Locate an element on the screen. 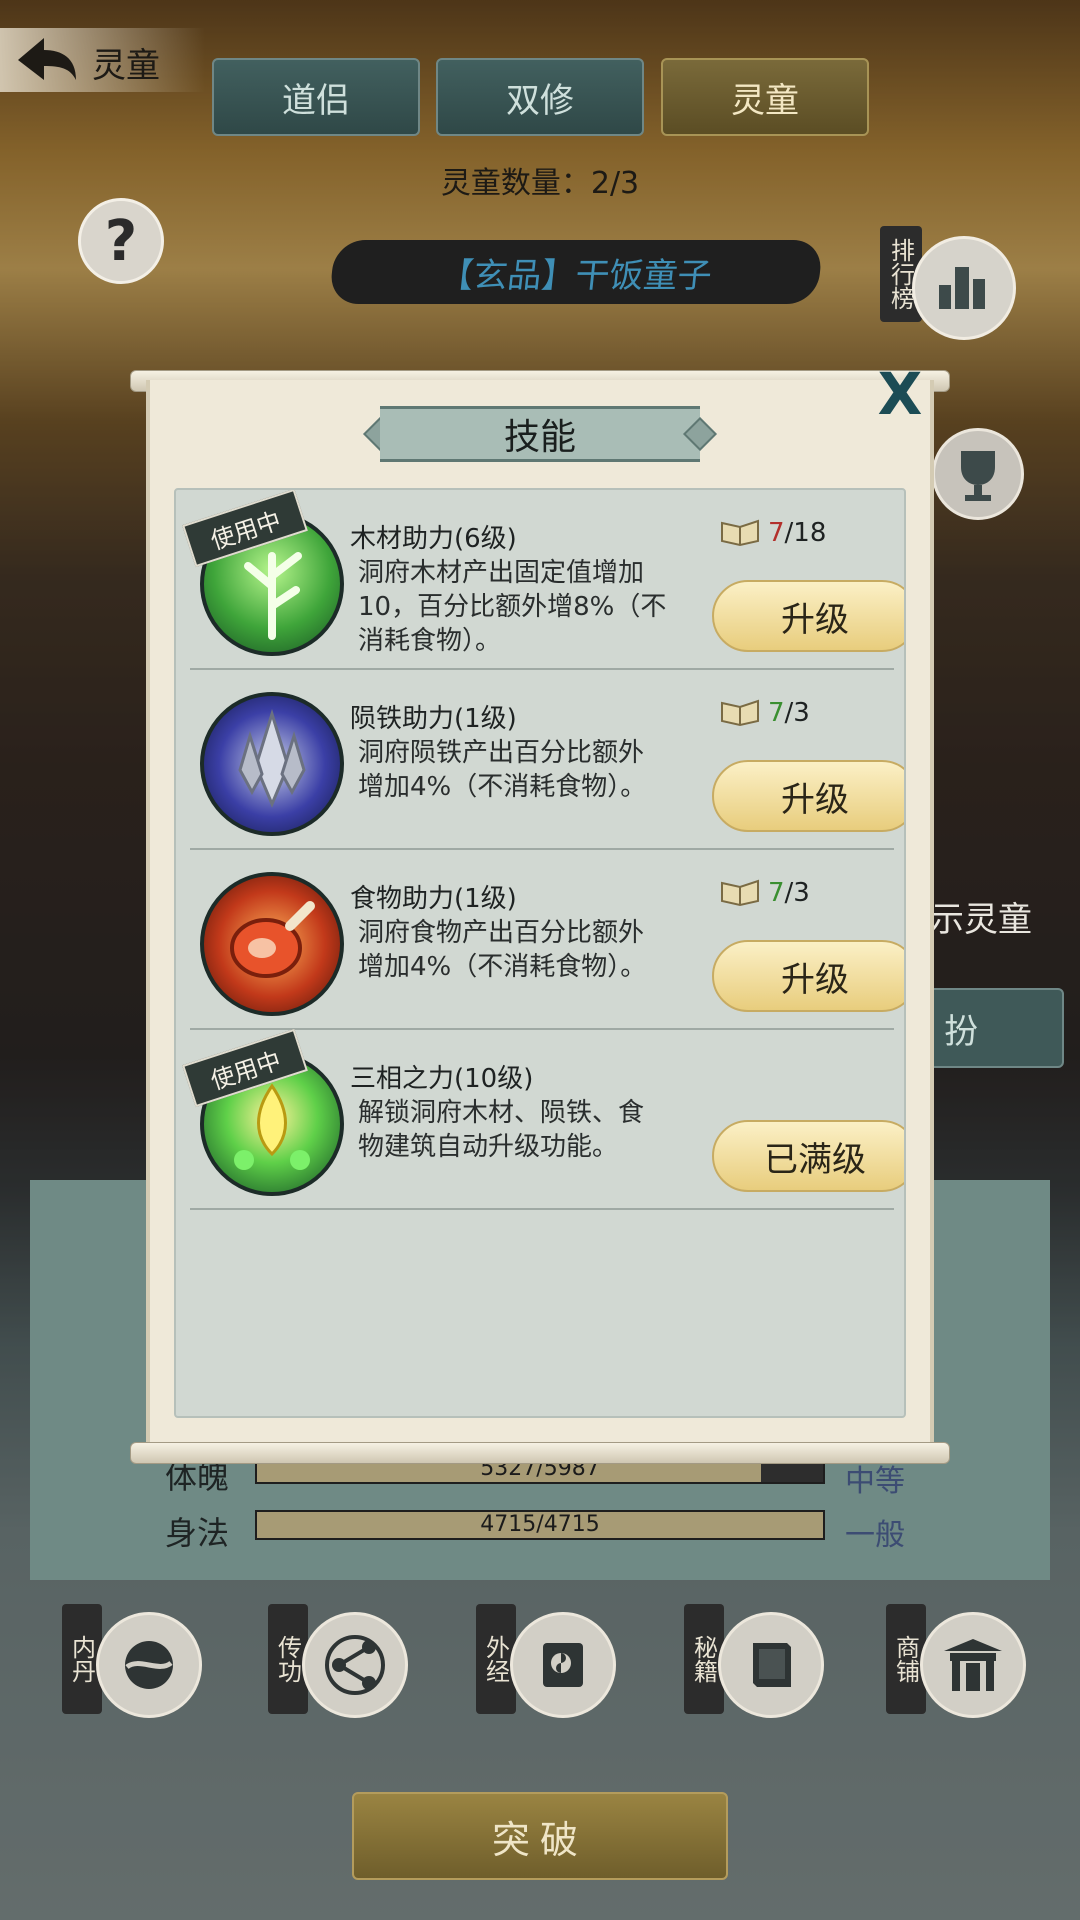  skill-description: 解锁洞府木材、陨铁、食物建筑自动升级功能。 is located at coordinates (501, 1130).